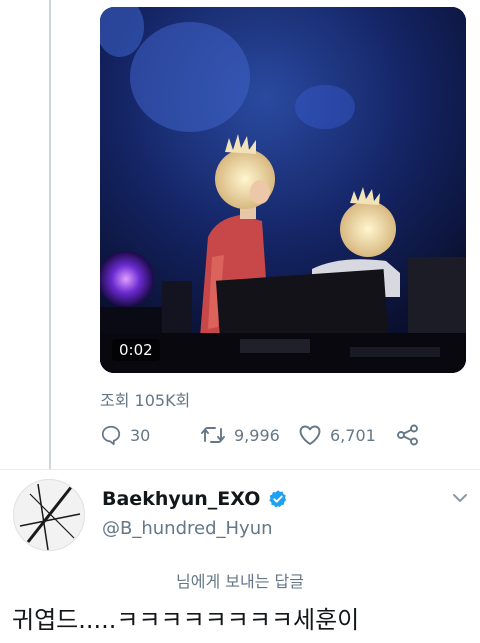 This screenshot has width=480, height=643. What do you see at coordinates (213, 435) in the screenshot?
I see `retweet-icon` at bounding box center [213, 435].